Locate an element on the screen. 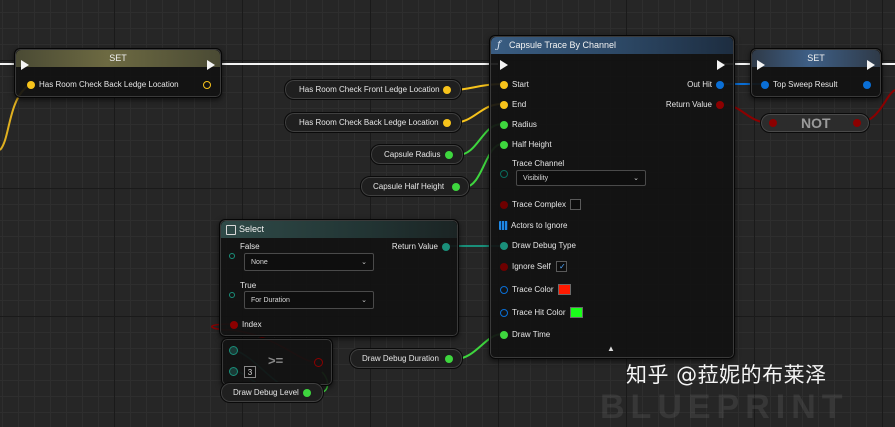  var-capsule-radius-label: Capsule Radius is located at coordinates (412, 154).